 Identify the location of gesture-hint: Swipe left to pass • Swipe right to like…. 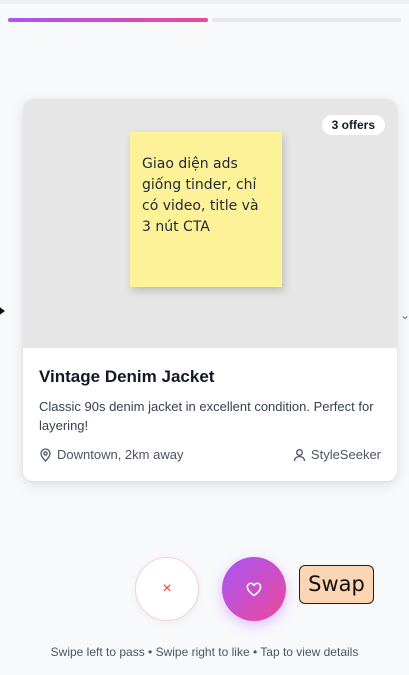
(204, 652).